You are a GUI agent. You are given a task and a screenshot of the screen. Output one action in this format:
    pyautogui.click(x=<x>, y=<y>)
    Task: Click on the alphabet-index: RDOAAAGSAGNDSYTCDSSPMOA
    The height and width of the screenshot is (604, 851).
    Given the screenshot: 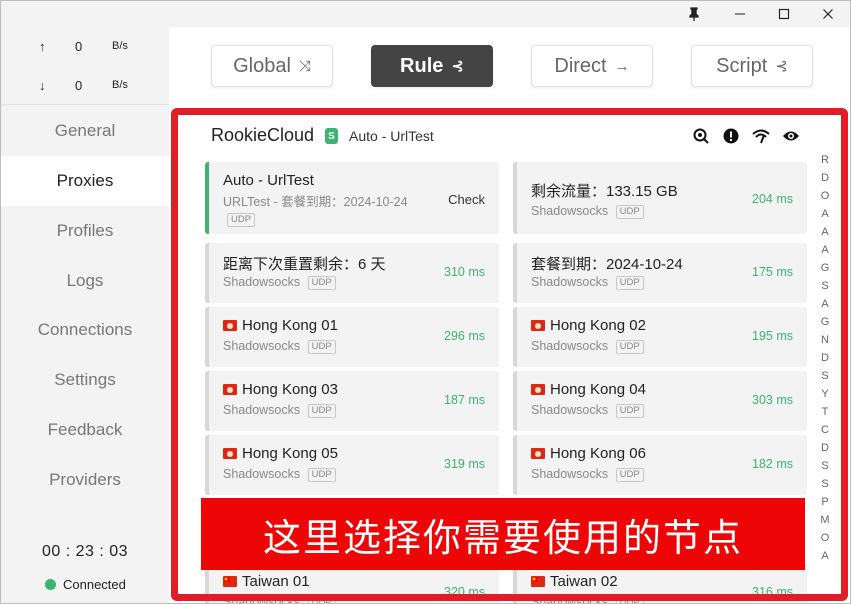 What is the action you would take?
    pyautogui.click(x=825, y=358)
    